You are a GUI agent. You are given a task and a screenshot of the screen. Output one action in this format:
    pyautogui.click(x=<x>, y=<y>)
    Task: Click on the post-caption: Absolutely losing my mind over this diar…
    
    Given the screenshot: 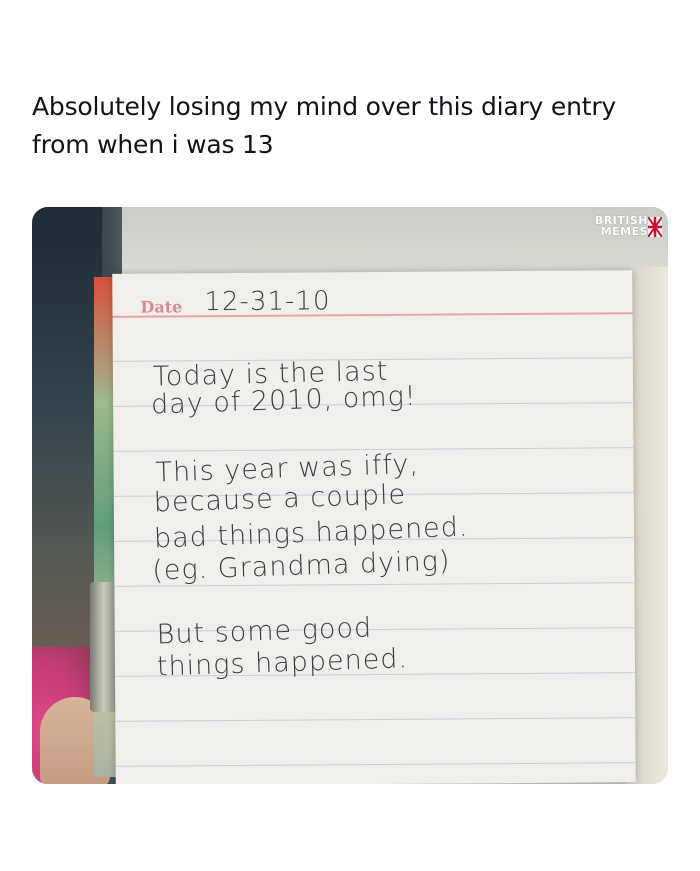 What is the action you would take?
    pyautogui.click(x=352, y=126)
    